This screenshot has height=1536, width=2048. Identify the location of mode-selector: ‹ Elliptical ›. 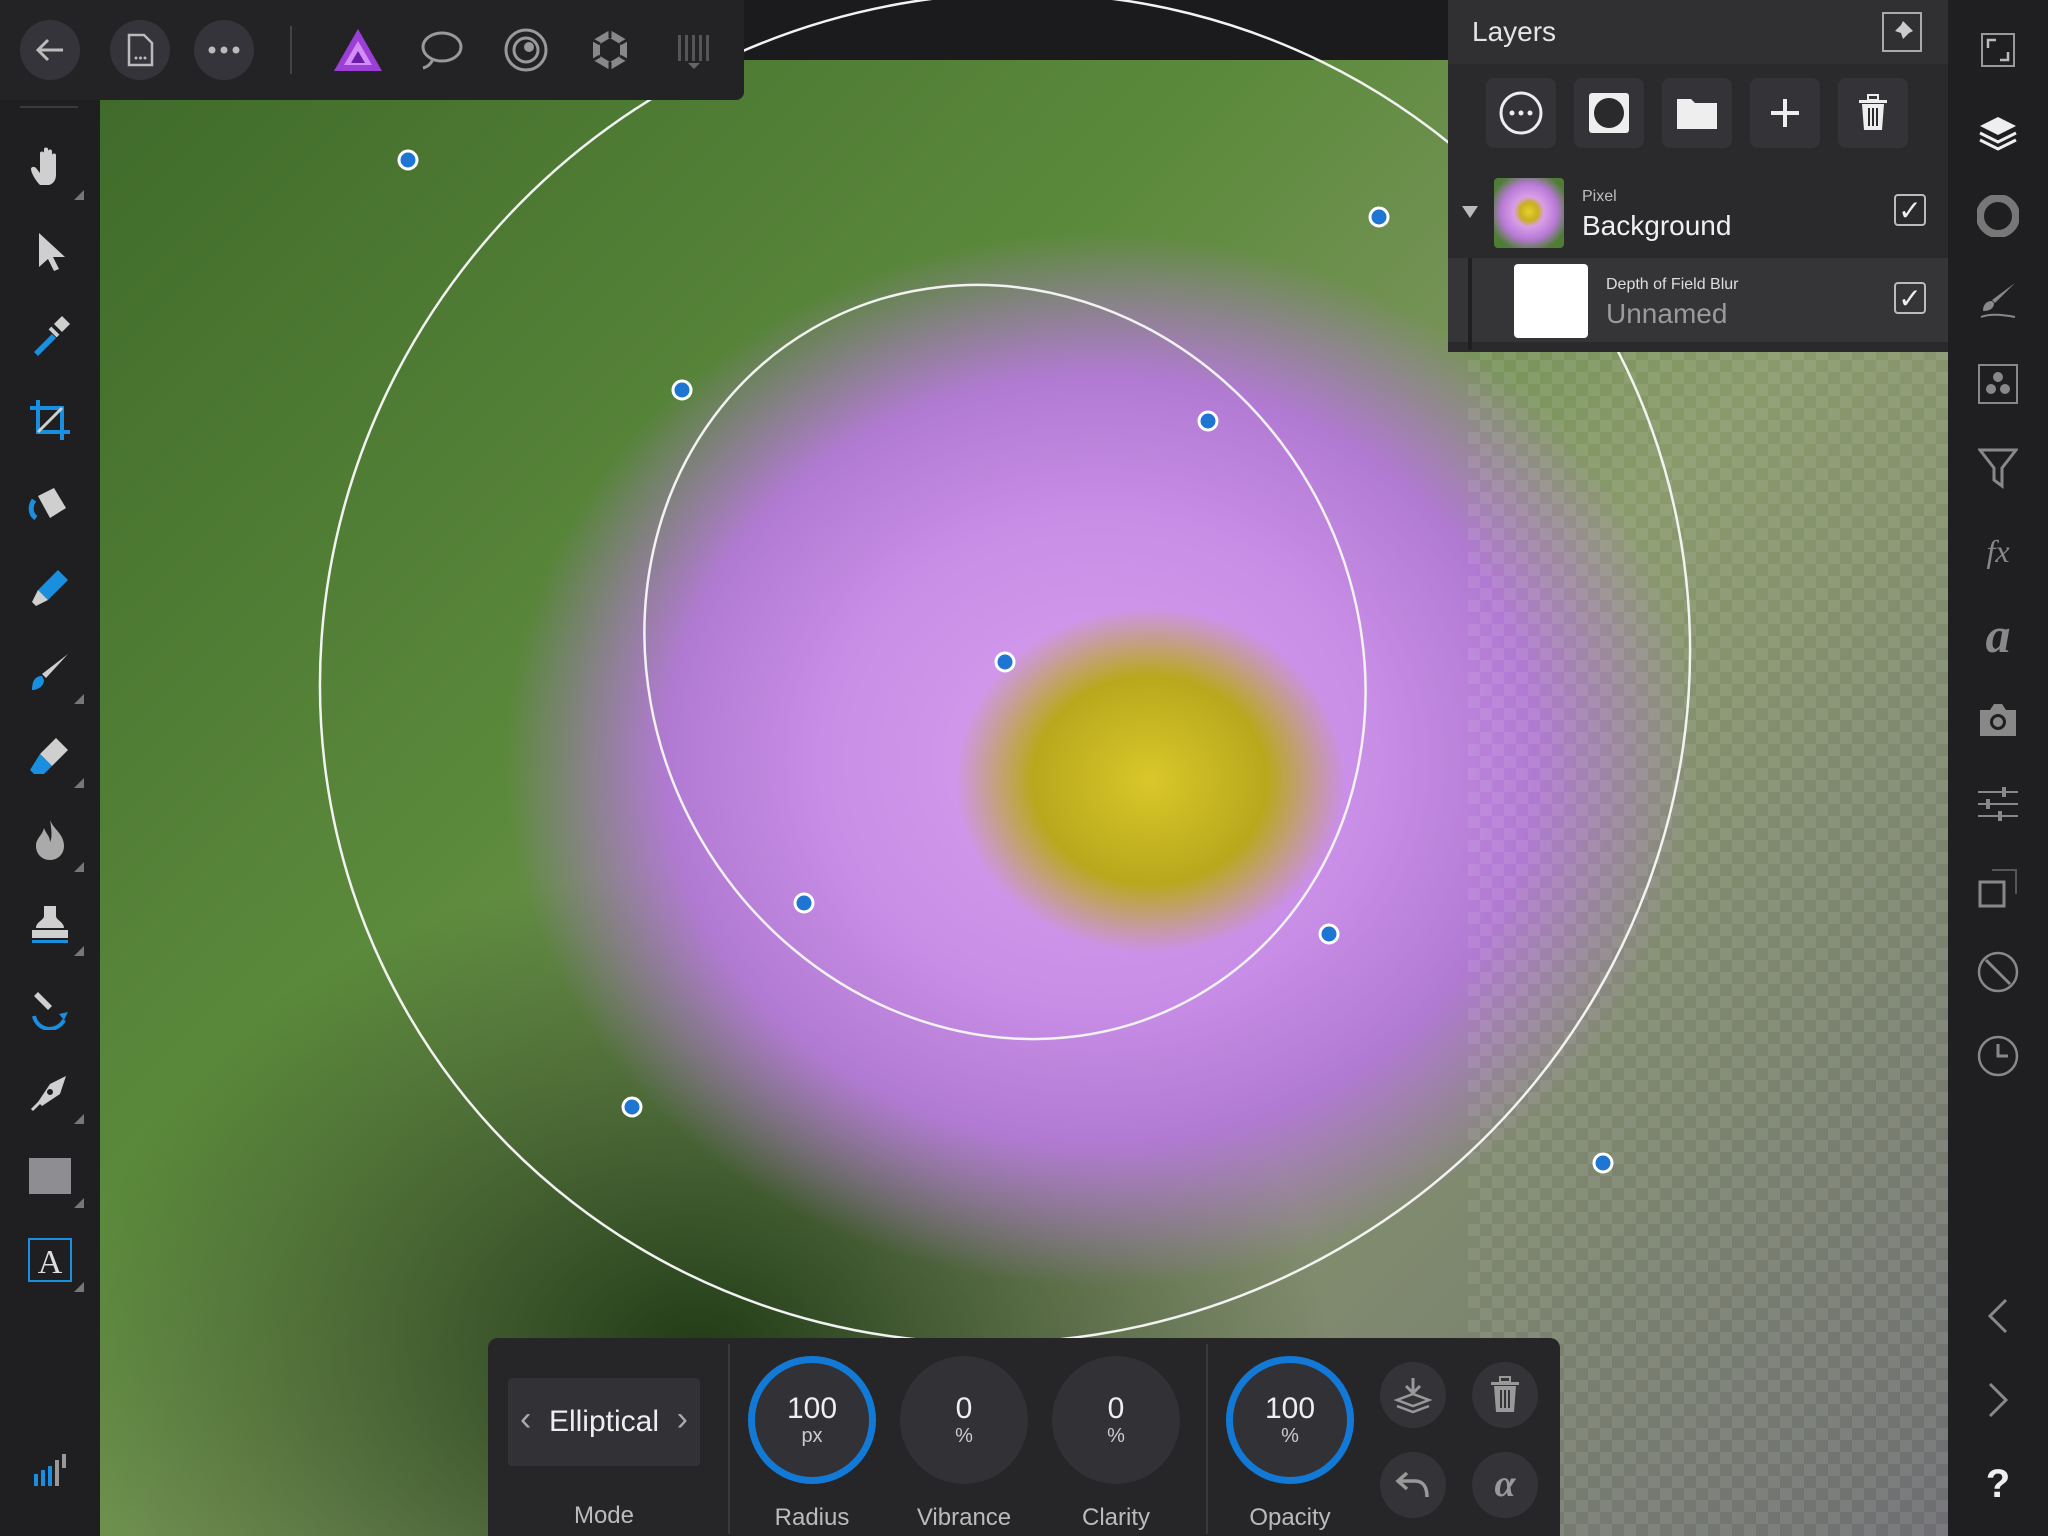
(604, 1422).